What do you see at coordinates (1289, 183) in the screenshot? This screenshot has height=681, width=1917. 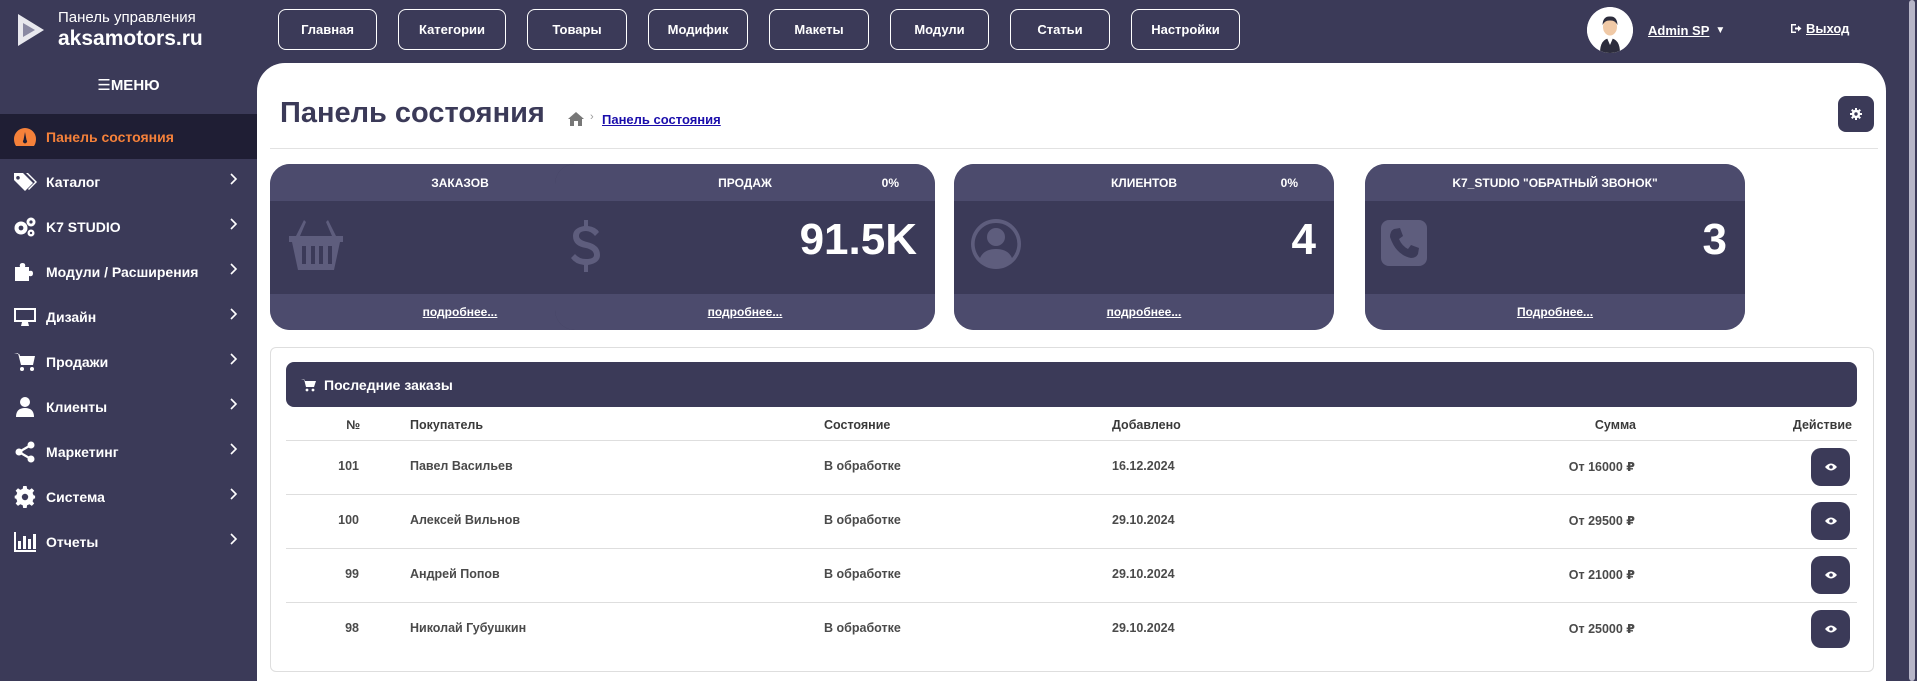 I see `card-percent: 0%` at bounding box center [1289, 183].